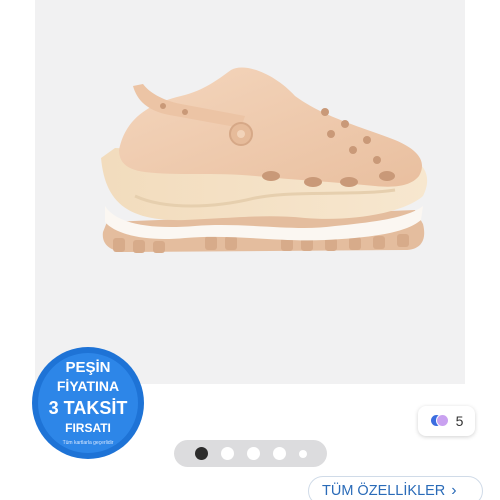  Describe the element at coordinates (87, 367) in the screenshot. I see `promo-line-1: PEŞİN` at that location.